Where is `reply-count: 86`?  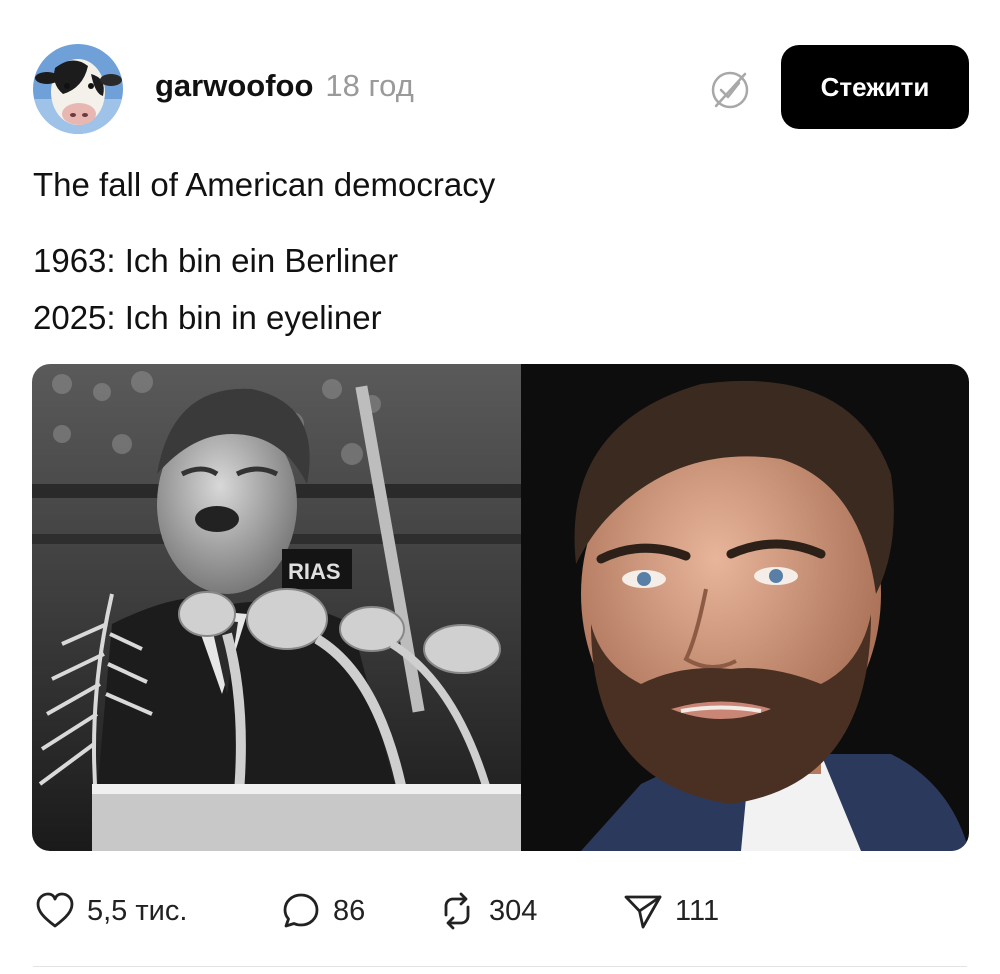 reply-count: 86 is located at coordinates (349, 910).